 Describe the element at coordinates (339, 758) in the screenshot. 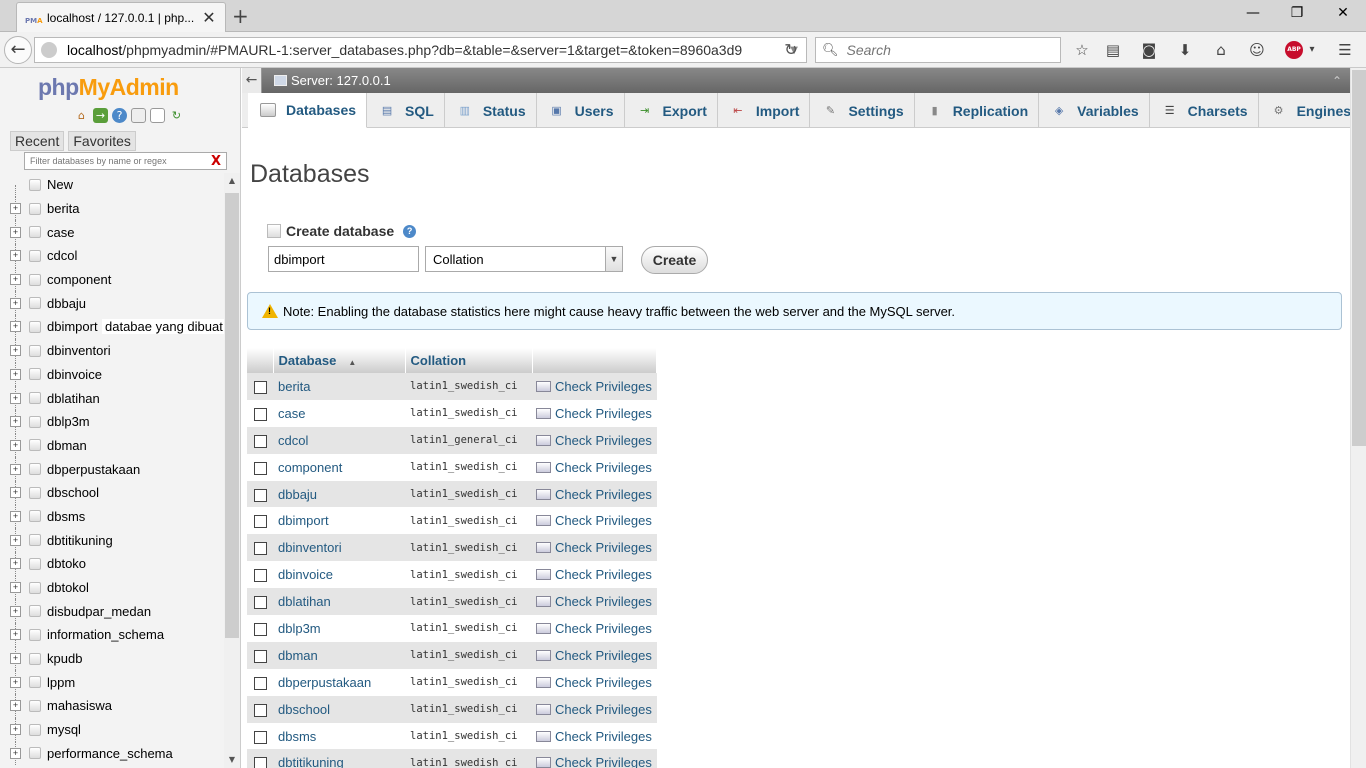

I see `database-name-link: dbtitikuning` at that location.